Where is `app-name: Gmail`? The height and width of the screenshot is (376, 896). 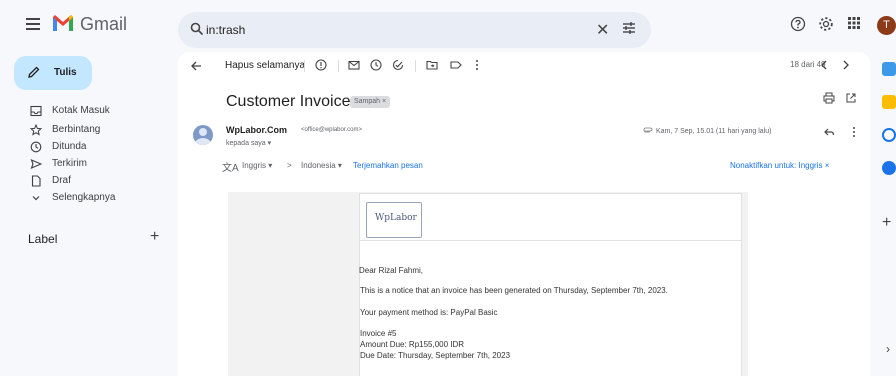 app-name: Gmail is located at coordinates (104, 24).